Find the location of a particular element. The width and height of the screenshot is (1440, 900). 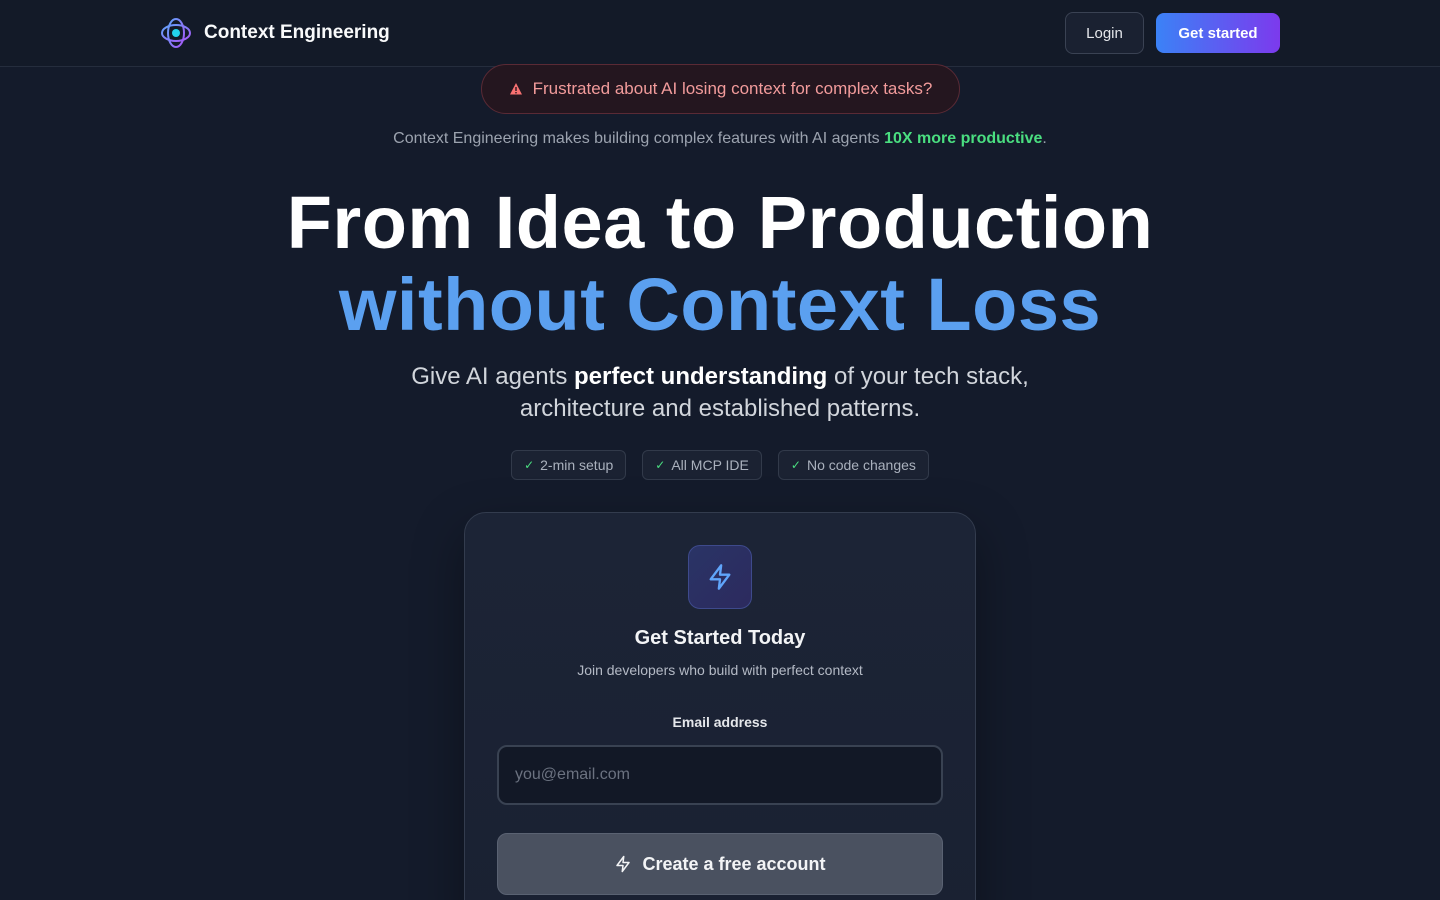

feature-chip: ✓ No code changes is located at coordinates (853, 465).